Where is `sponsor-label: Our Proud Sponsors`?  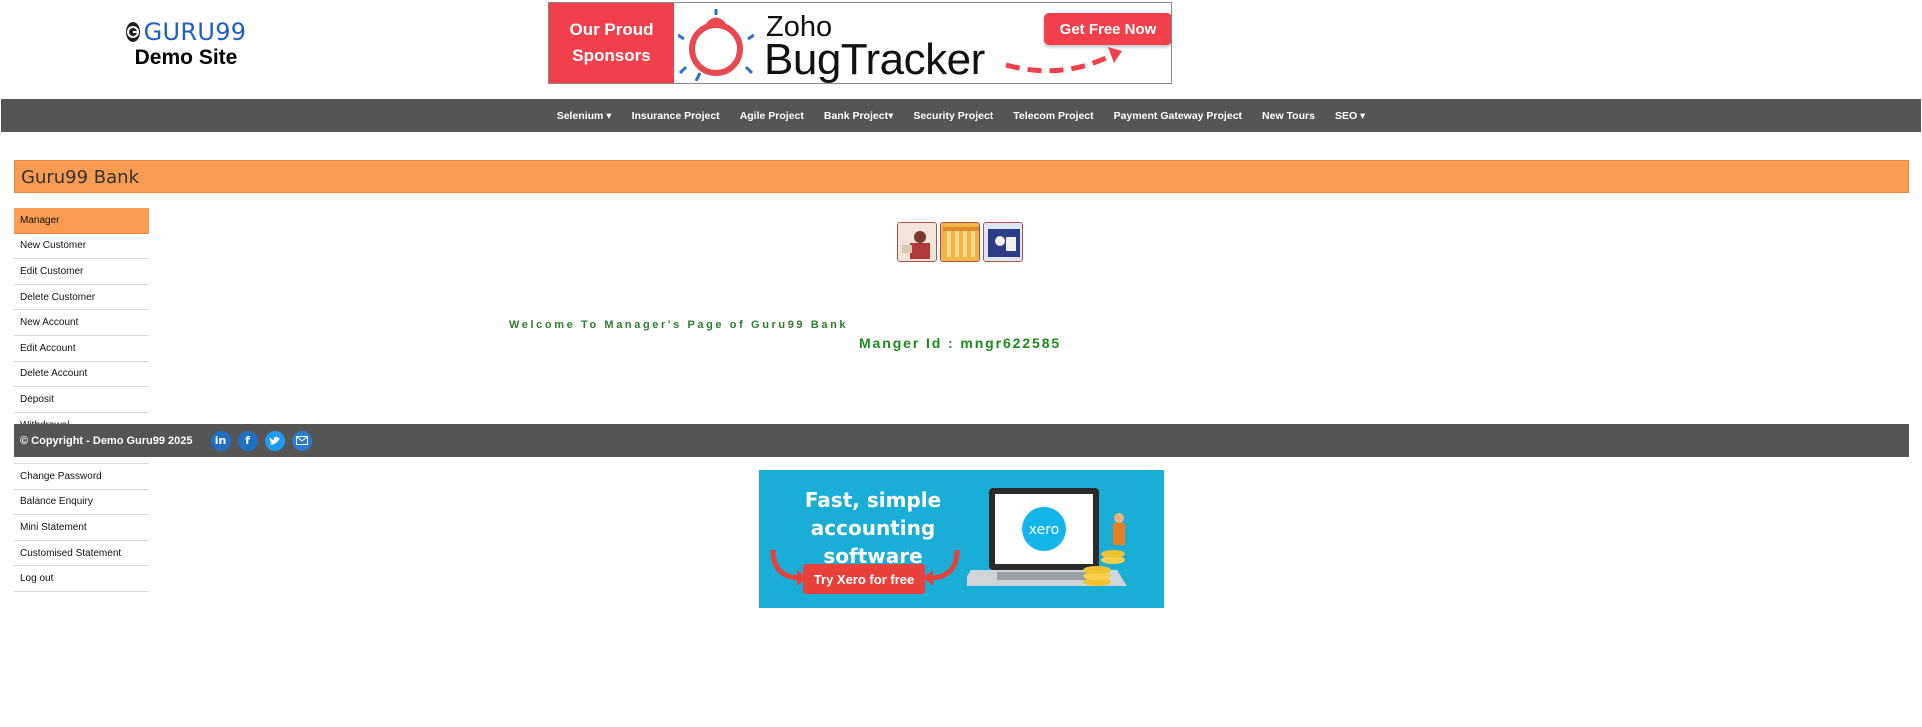
sponsor-label: Our Proud Sponsors is located at coordinates (611, 43).